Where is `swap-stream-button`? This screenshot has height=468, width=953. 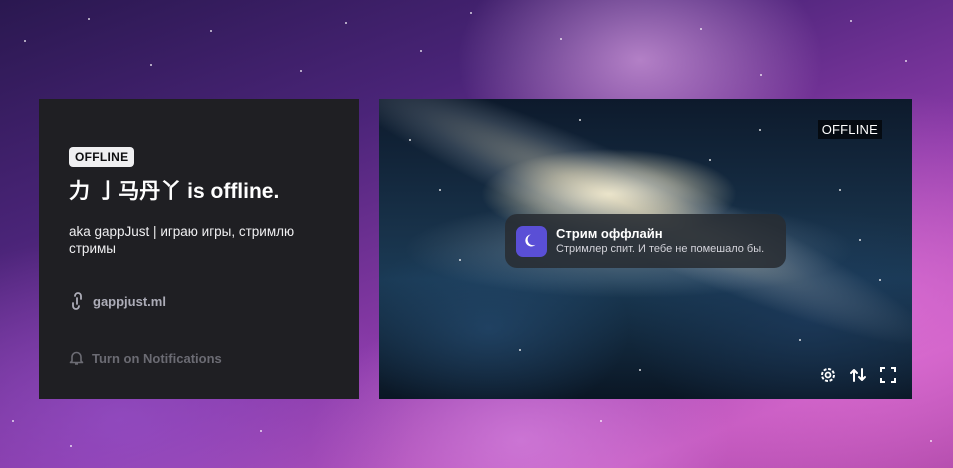
swap-stream-button is located at coordinates (858, 375).